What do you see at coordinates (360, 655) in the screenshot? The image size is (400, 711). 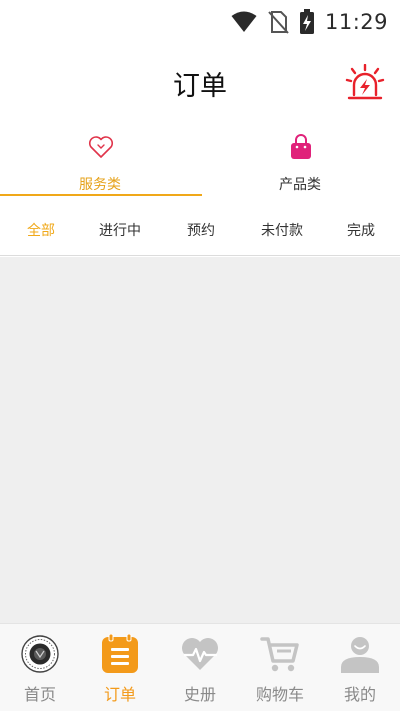 I see `user-profile-icon` at bounding box center [360, 655].